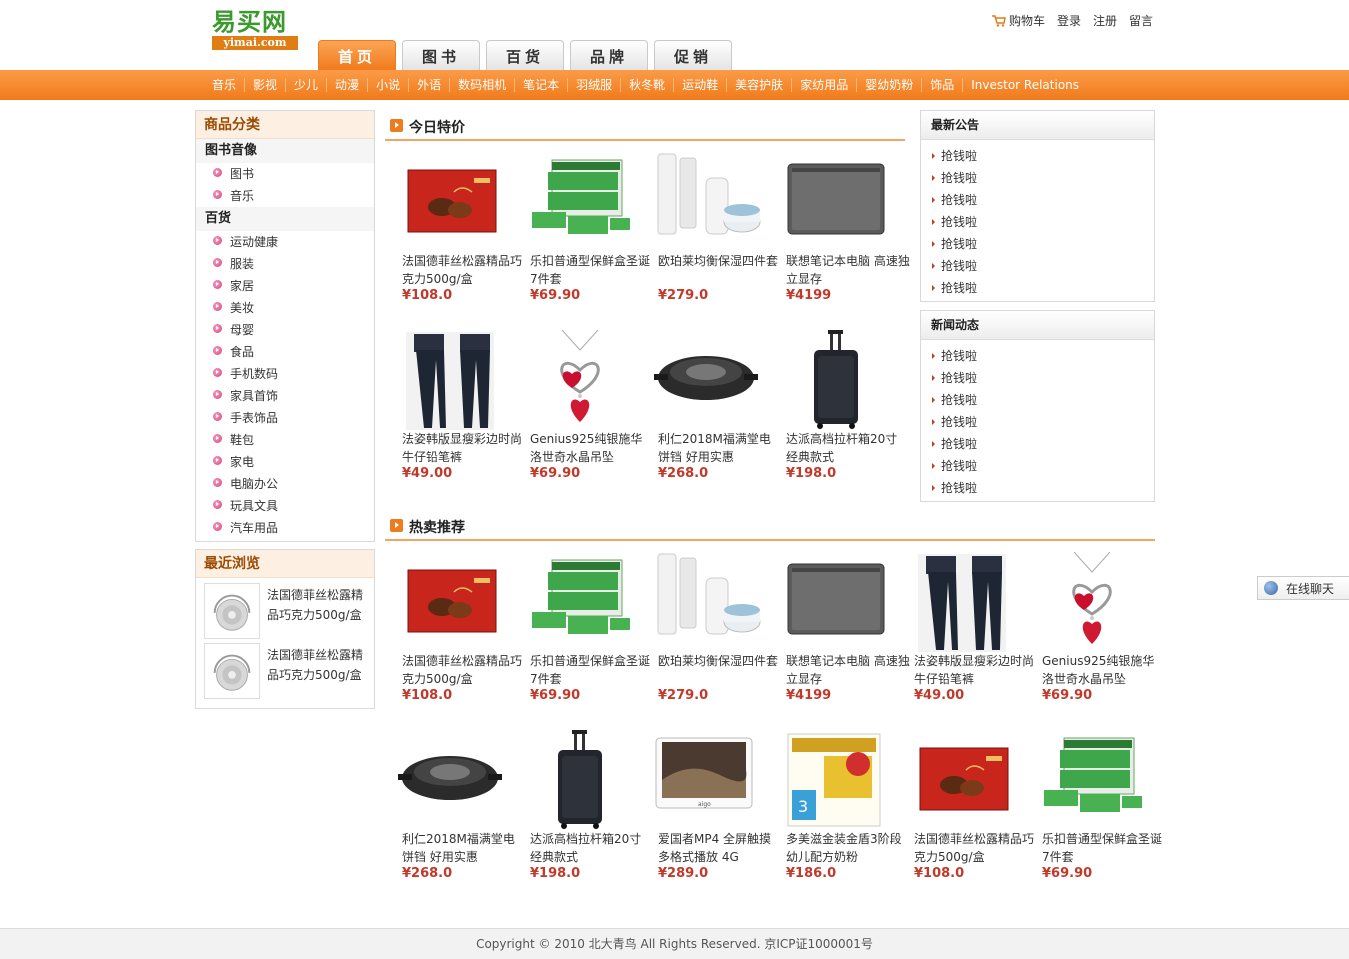  What do you see at coordinates (285, 196) in the screenshot?
I see `category-item: 音乐` at bounding box center [285, 196].